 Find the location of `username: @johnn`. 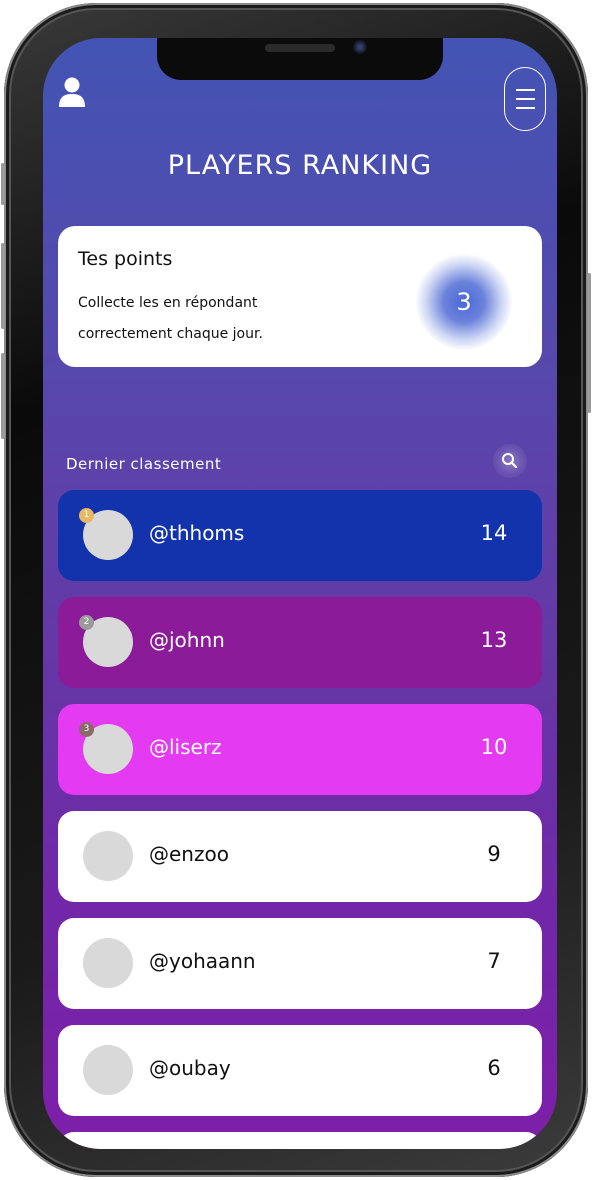

username: @johnn is located at coordinates (187, 640).